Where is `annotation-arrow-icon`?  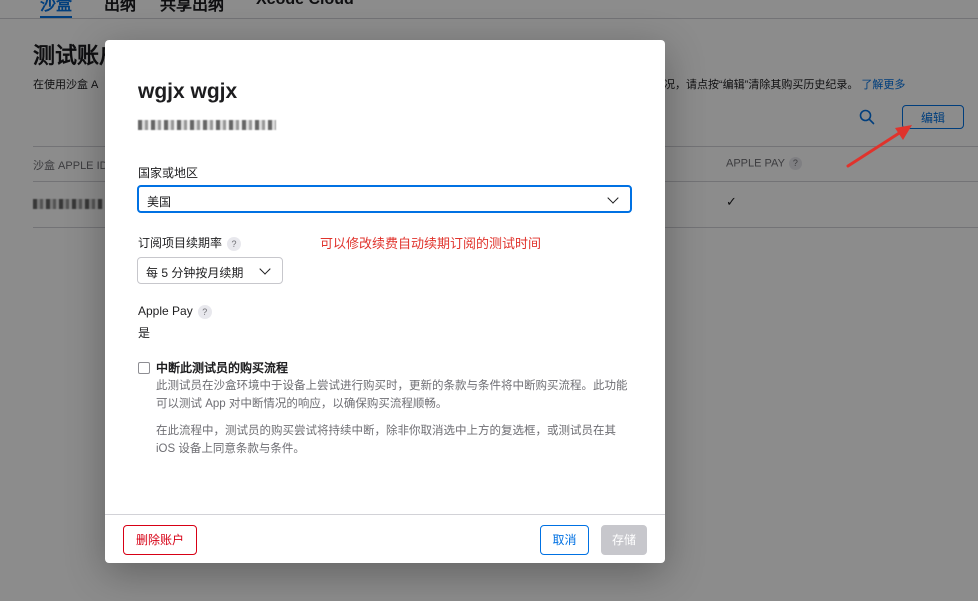 annotation-arrow-icon is located at coordinates (879, 146).